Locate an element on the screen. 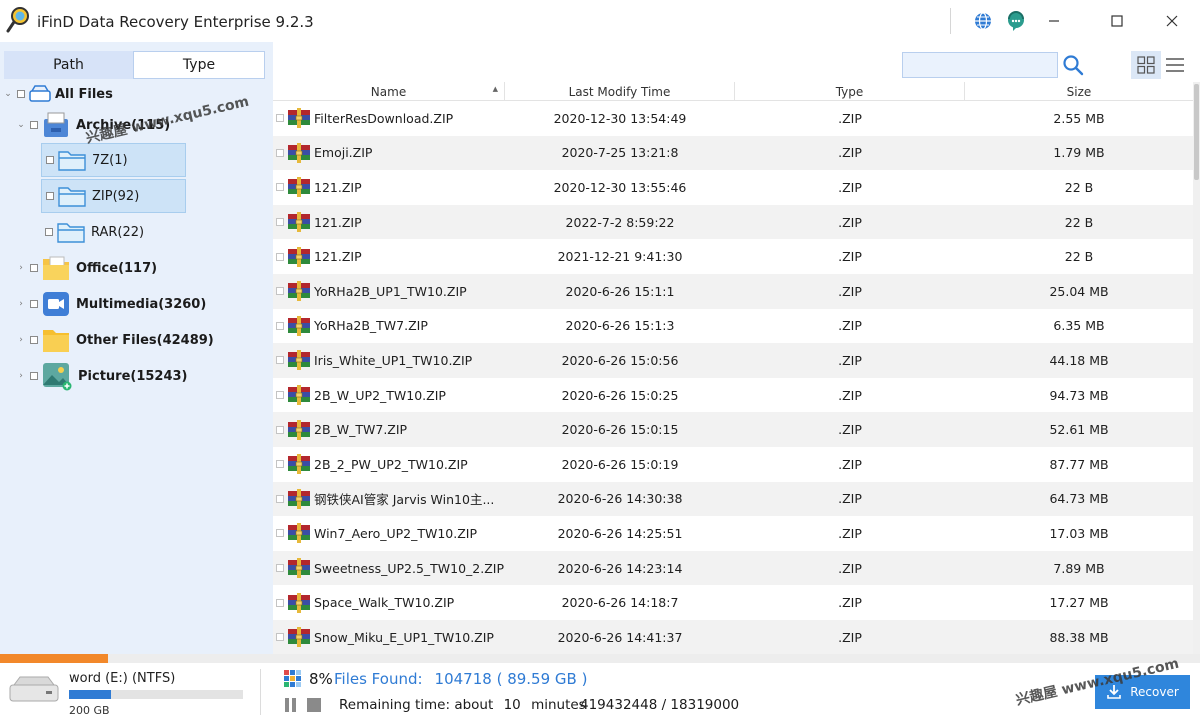 The image size is (1200, 721). tree-item-zip: ZIP(92) is located at coordinates (113, 196).